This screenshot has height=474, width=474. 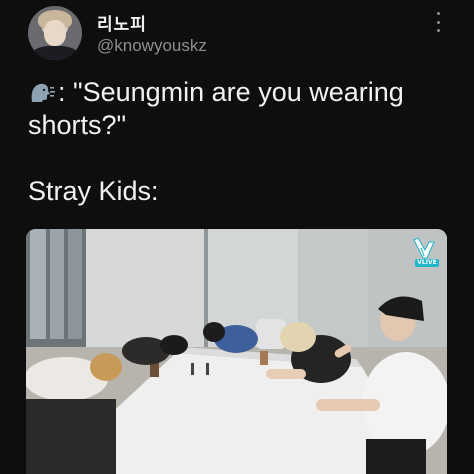 What do you see at coordinates (152, 46) in the screenshot?
I see `author-handle: @knowyouskz` at bounding box center [152, 46].